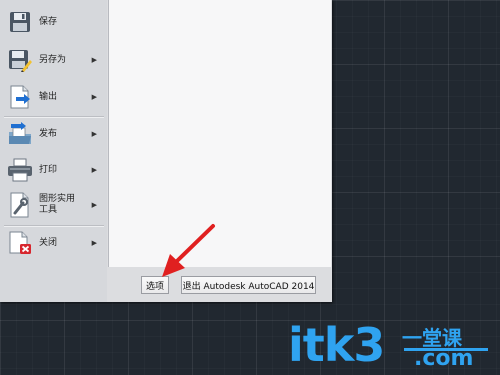 This screenshot has height=375, width=500. Describe the element at coordinates (336, 345) in the screenshot. I see `watermark-logo: itk3` at that location.